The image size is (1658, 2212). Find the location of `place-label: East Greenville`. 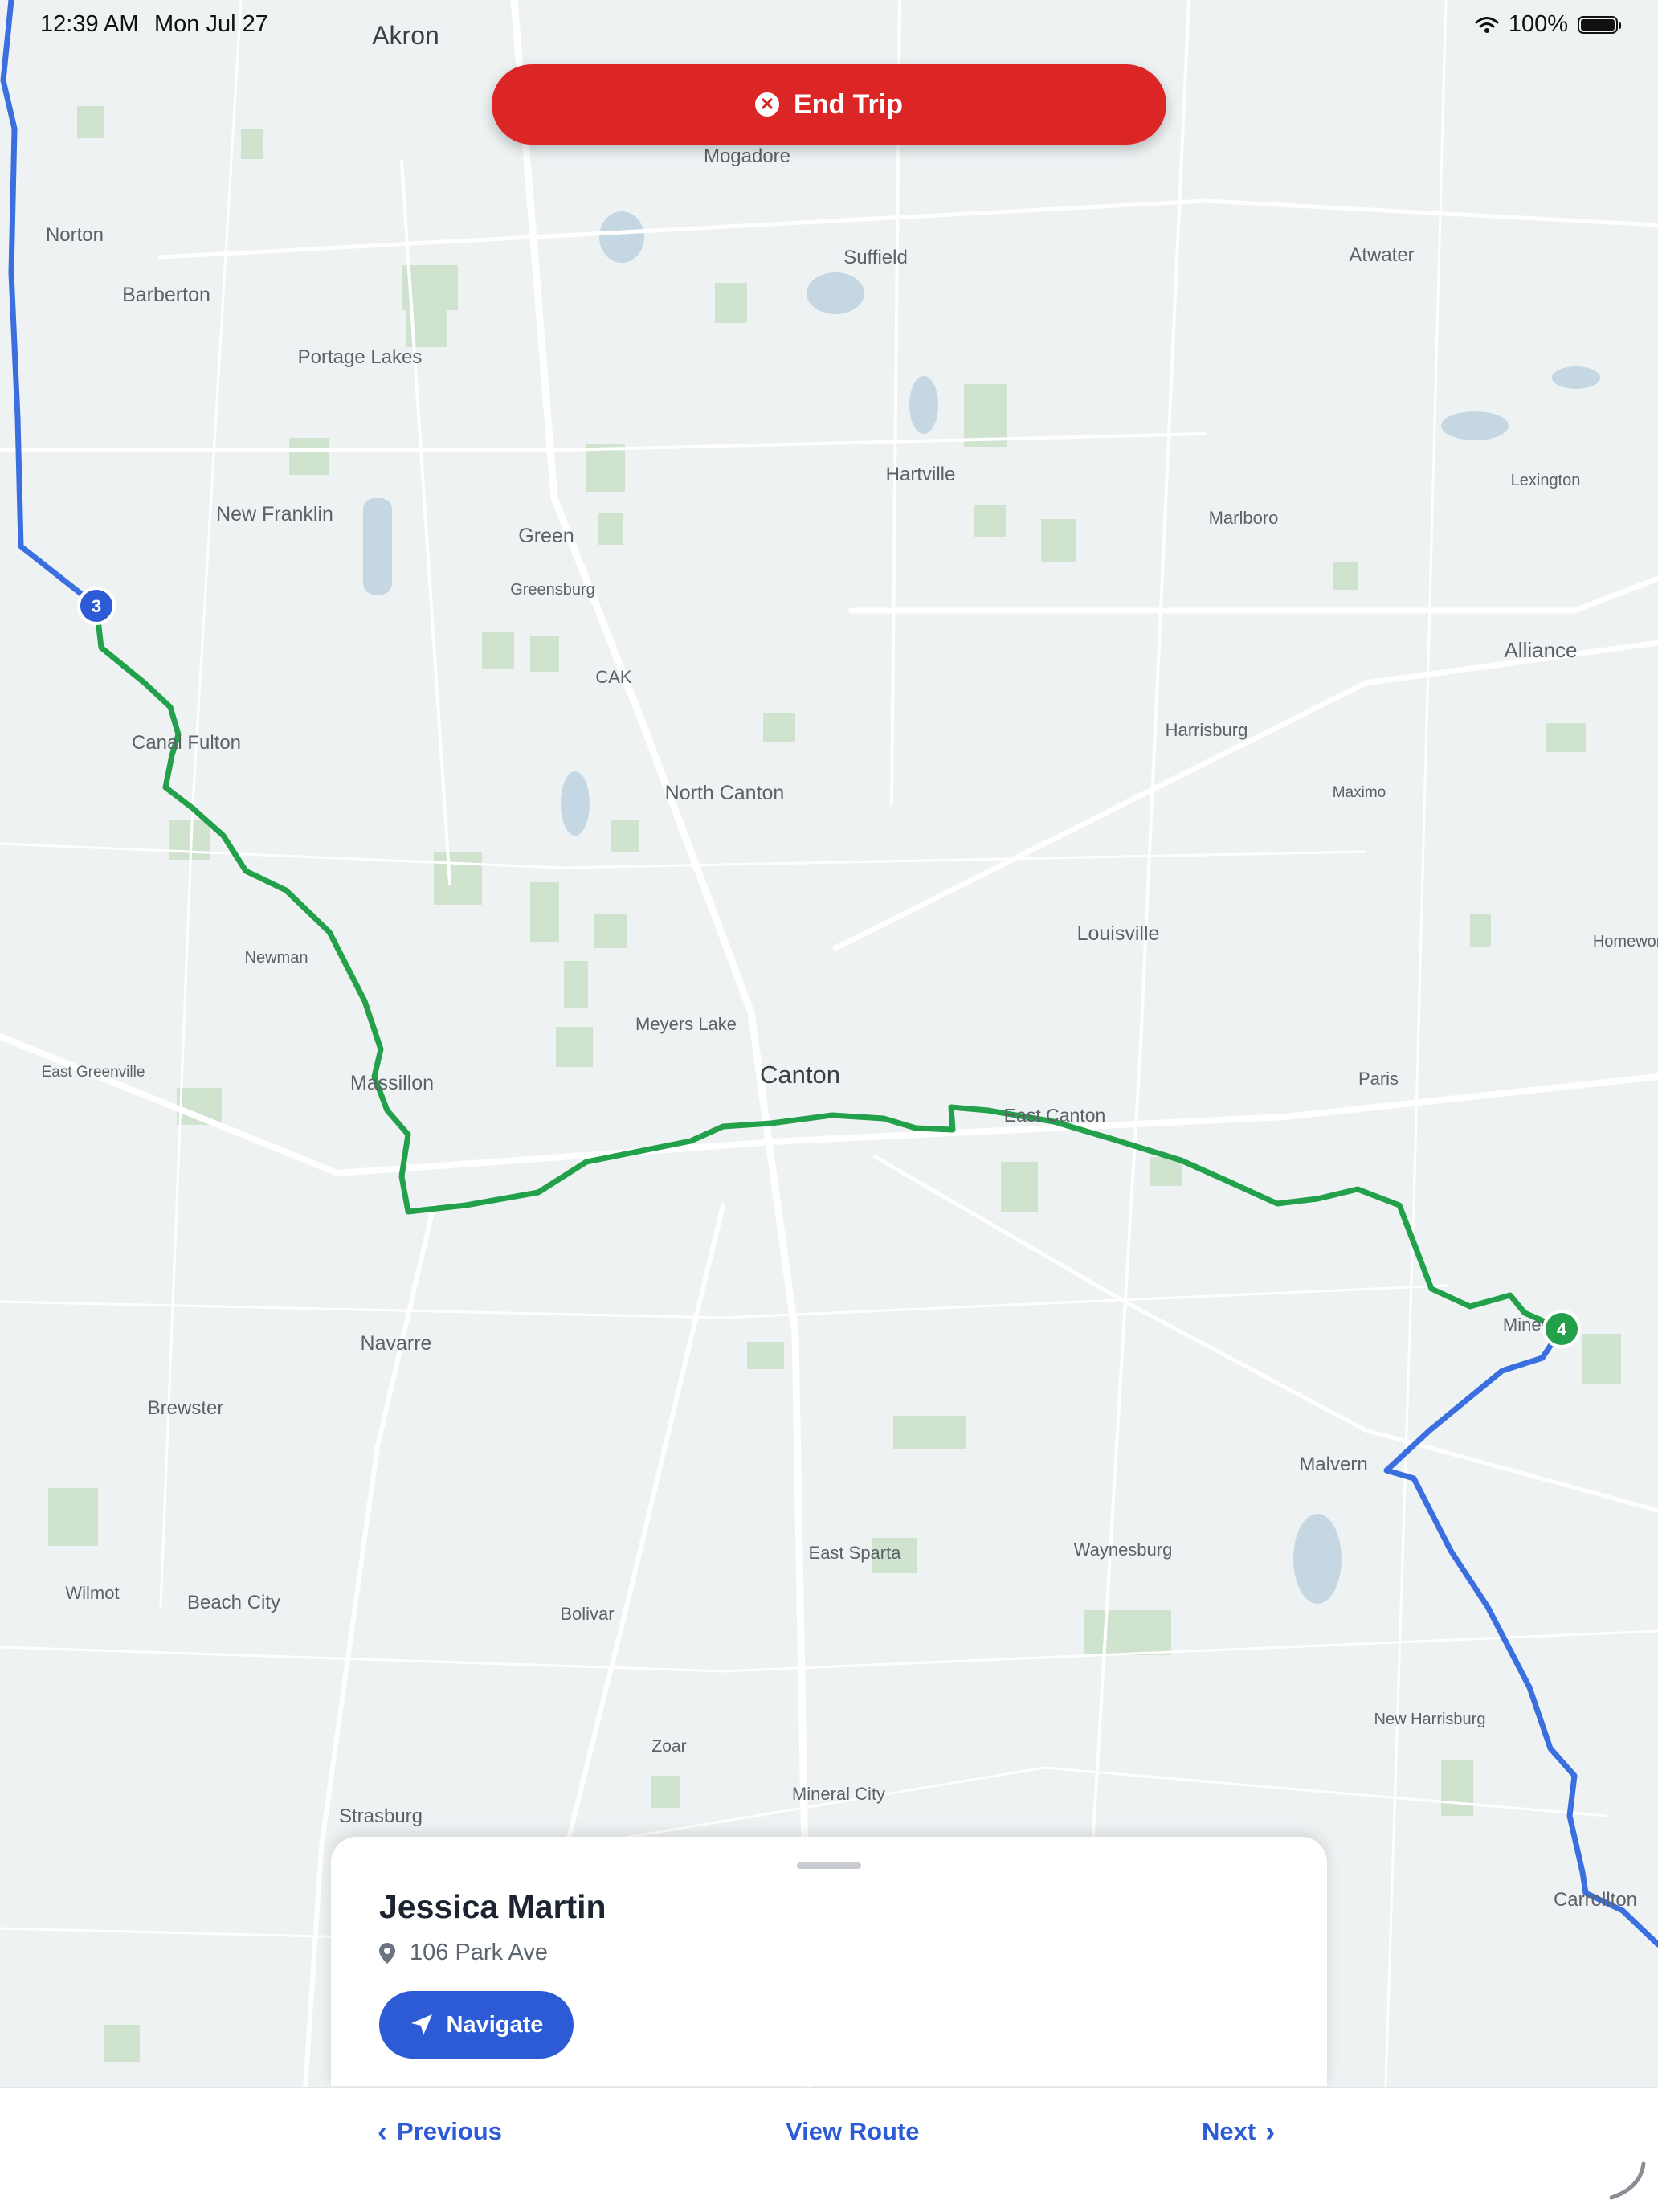

place-label: East Greenville is located at coordinates (93, 1073).